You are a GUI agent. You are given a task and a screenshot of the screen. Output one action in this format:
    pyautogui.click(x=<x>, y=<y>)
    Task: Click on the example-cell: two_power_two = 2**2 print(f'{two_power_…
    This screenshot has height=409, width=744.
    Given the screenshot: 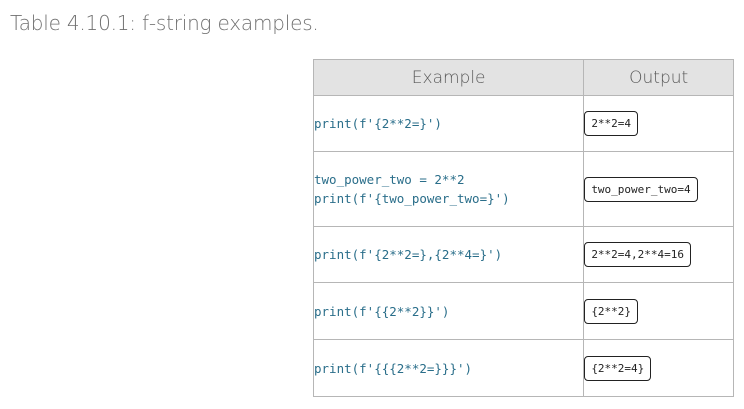 What is the action you would take?
    pyautogui.click(x=448, y=189)
    